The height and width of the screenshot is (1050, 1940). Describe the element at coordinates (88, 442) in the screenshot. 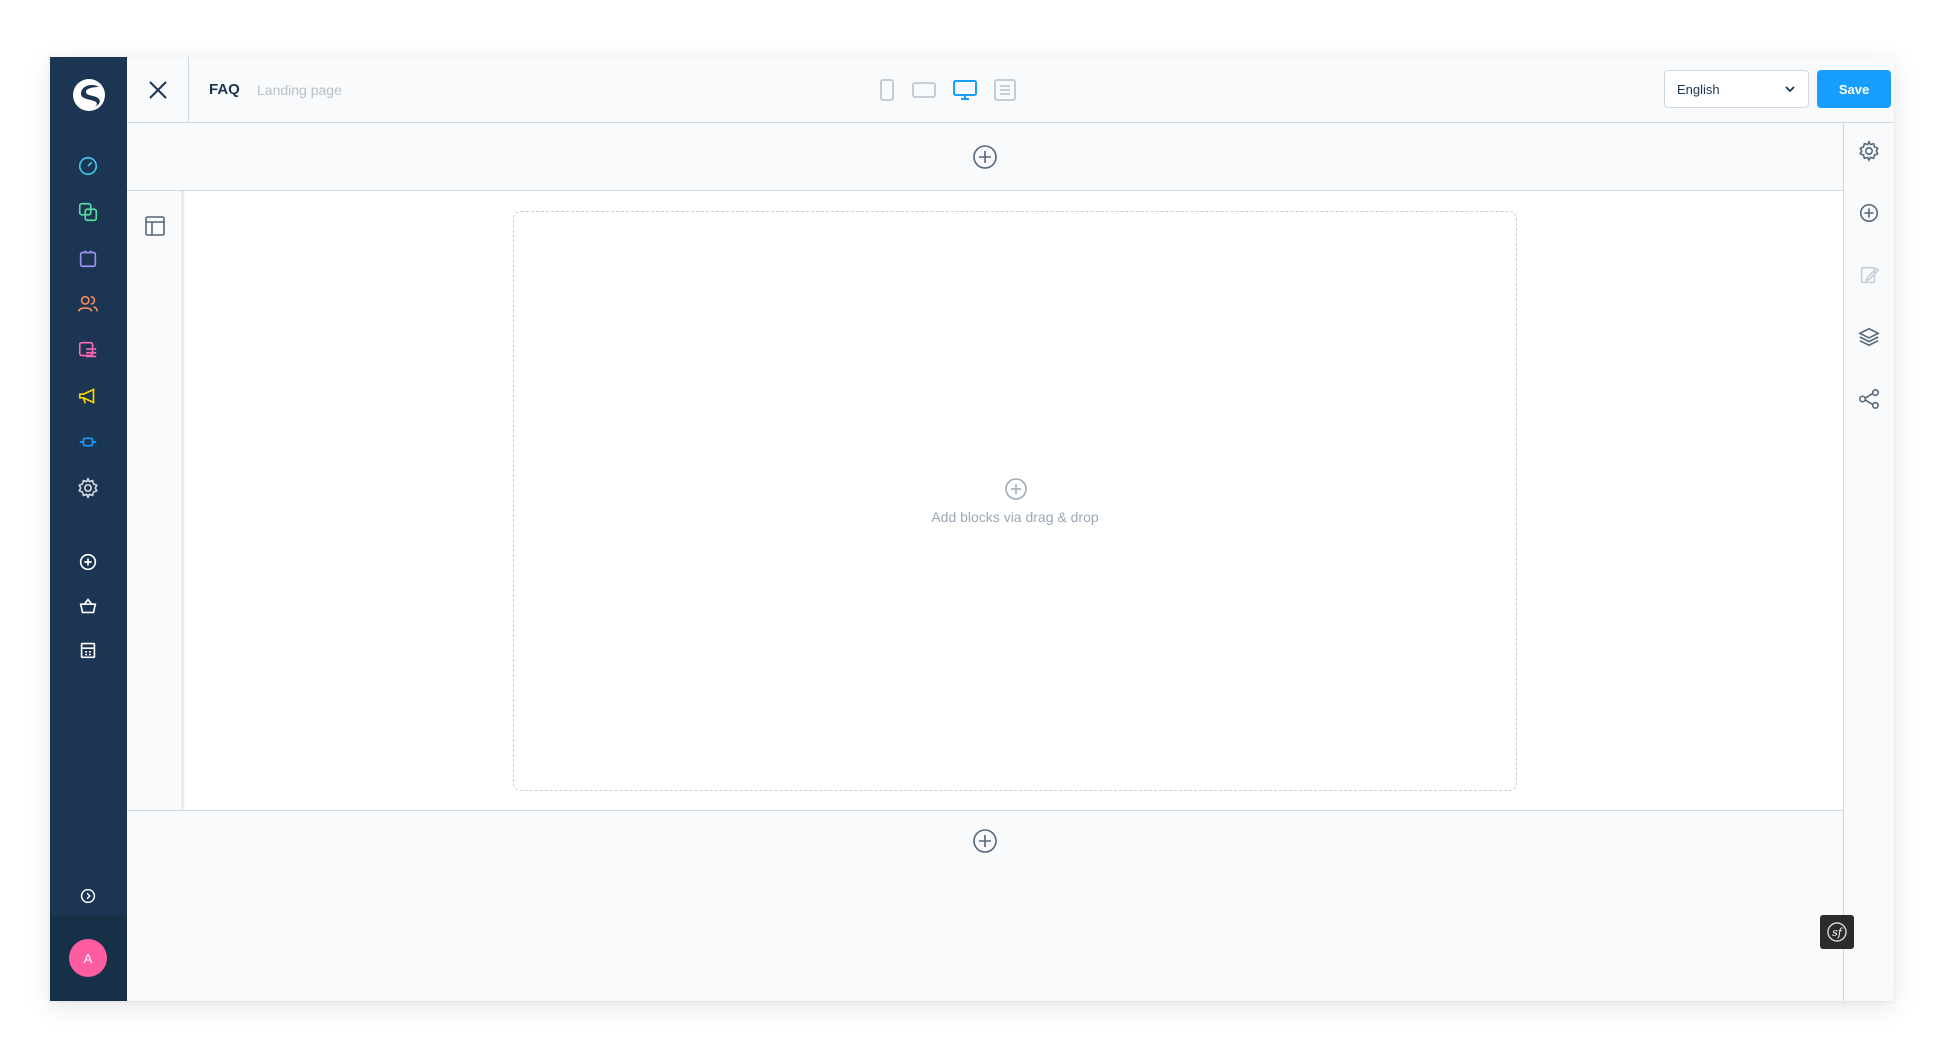

I see `plug-icon` at that location.